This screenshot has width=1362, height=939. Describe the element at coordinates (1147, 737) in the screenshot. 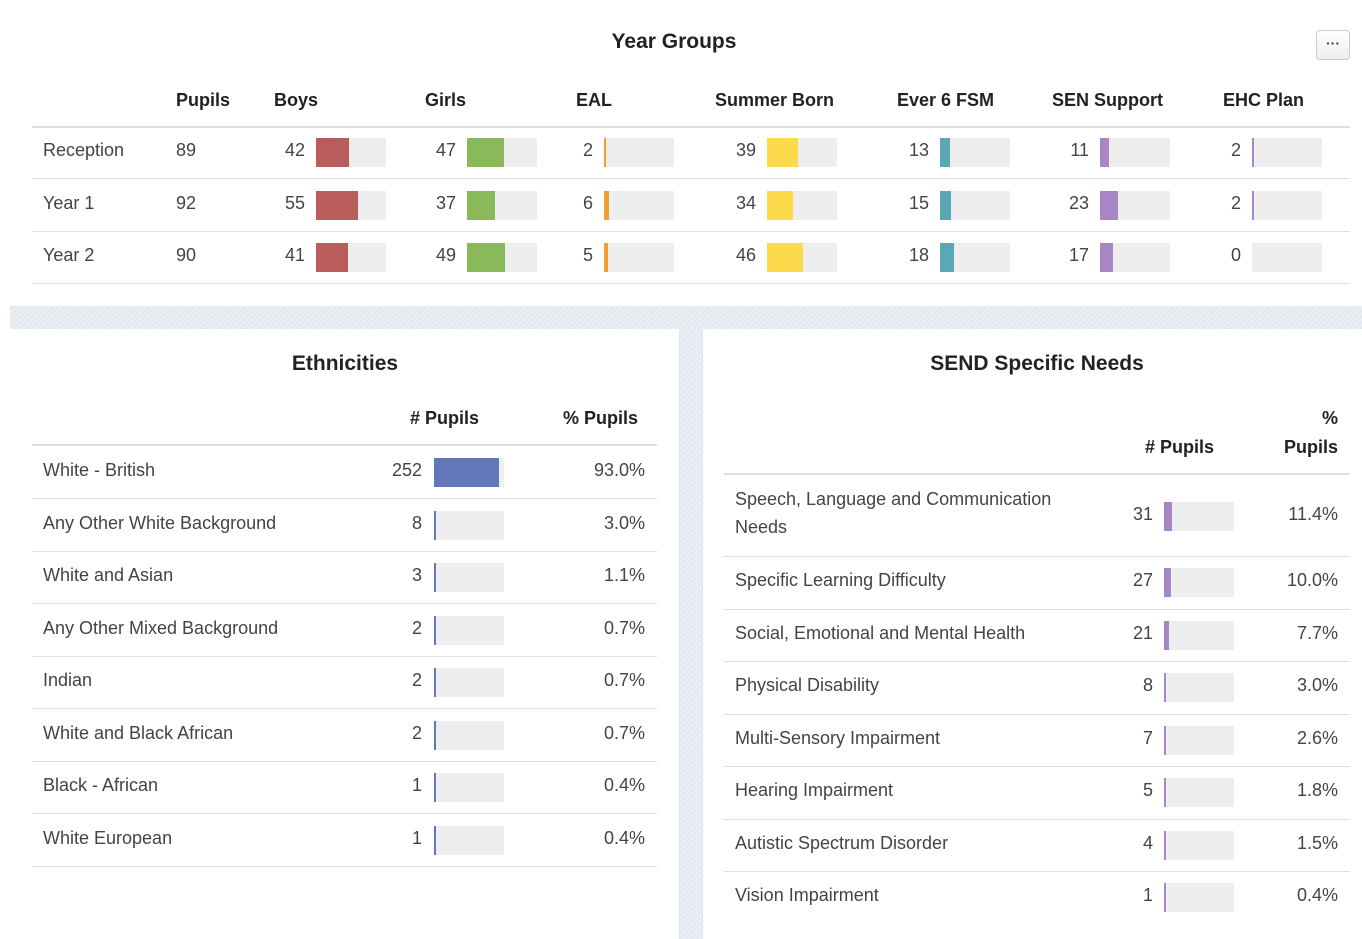

I see `send-need-count: 7` at that location.